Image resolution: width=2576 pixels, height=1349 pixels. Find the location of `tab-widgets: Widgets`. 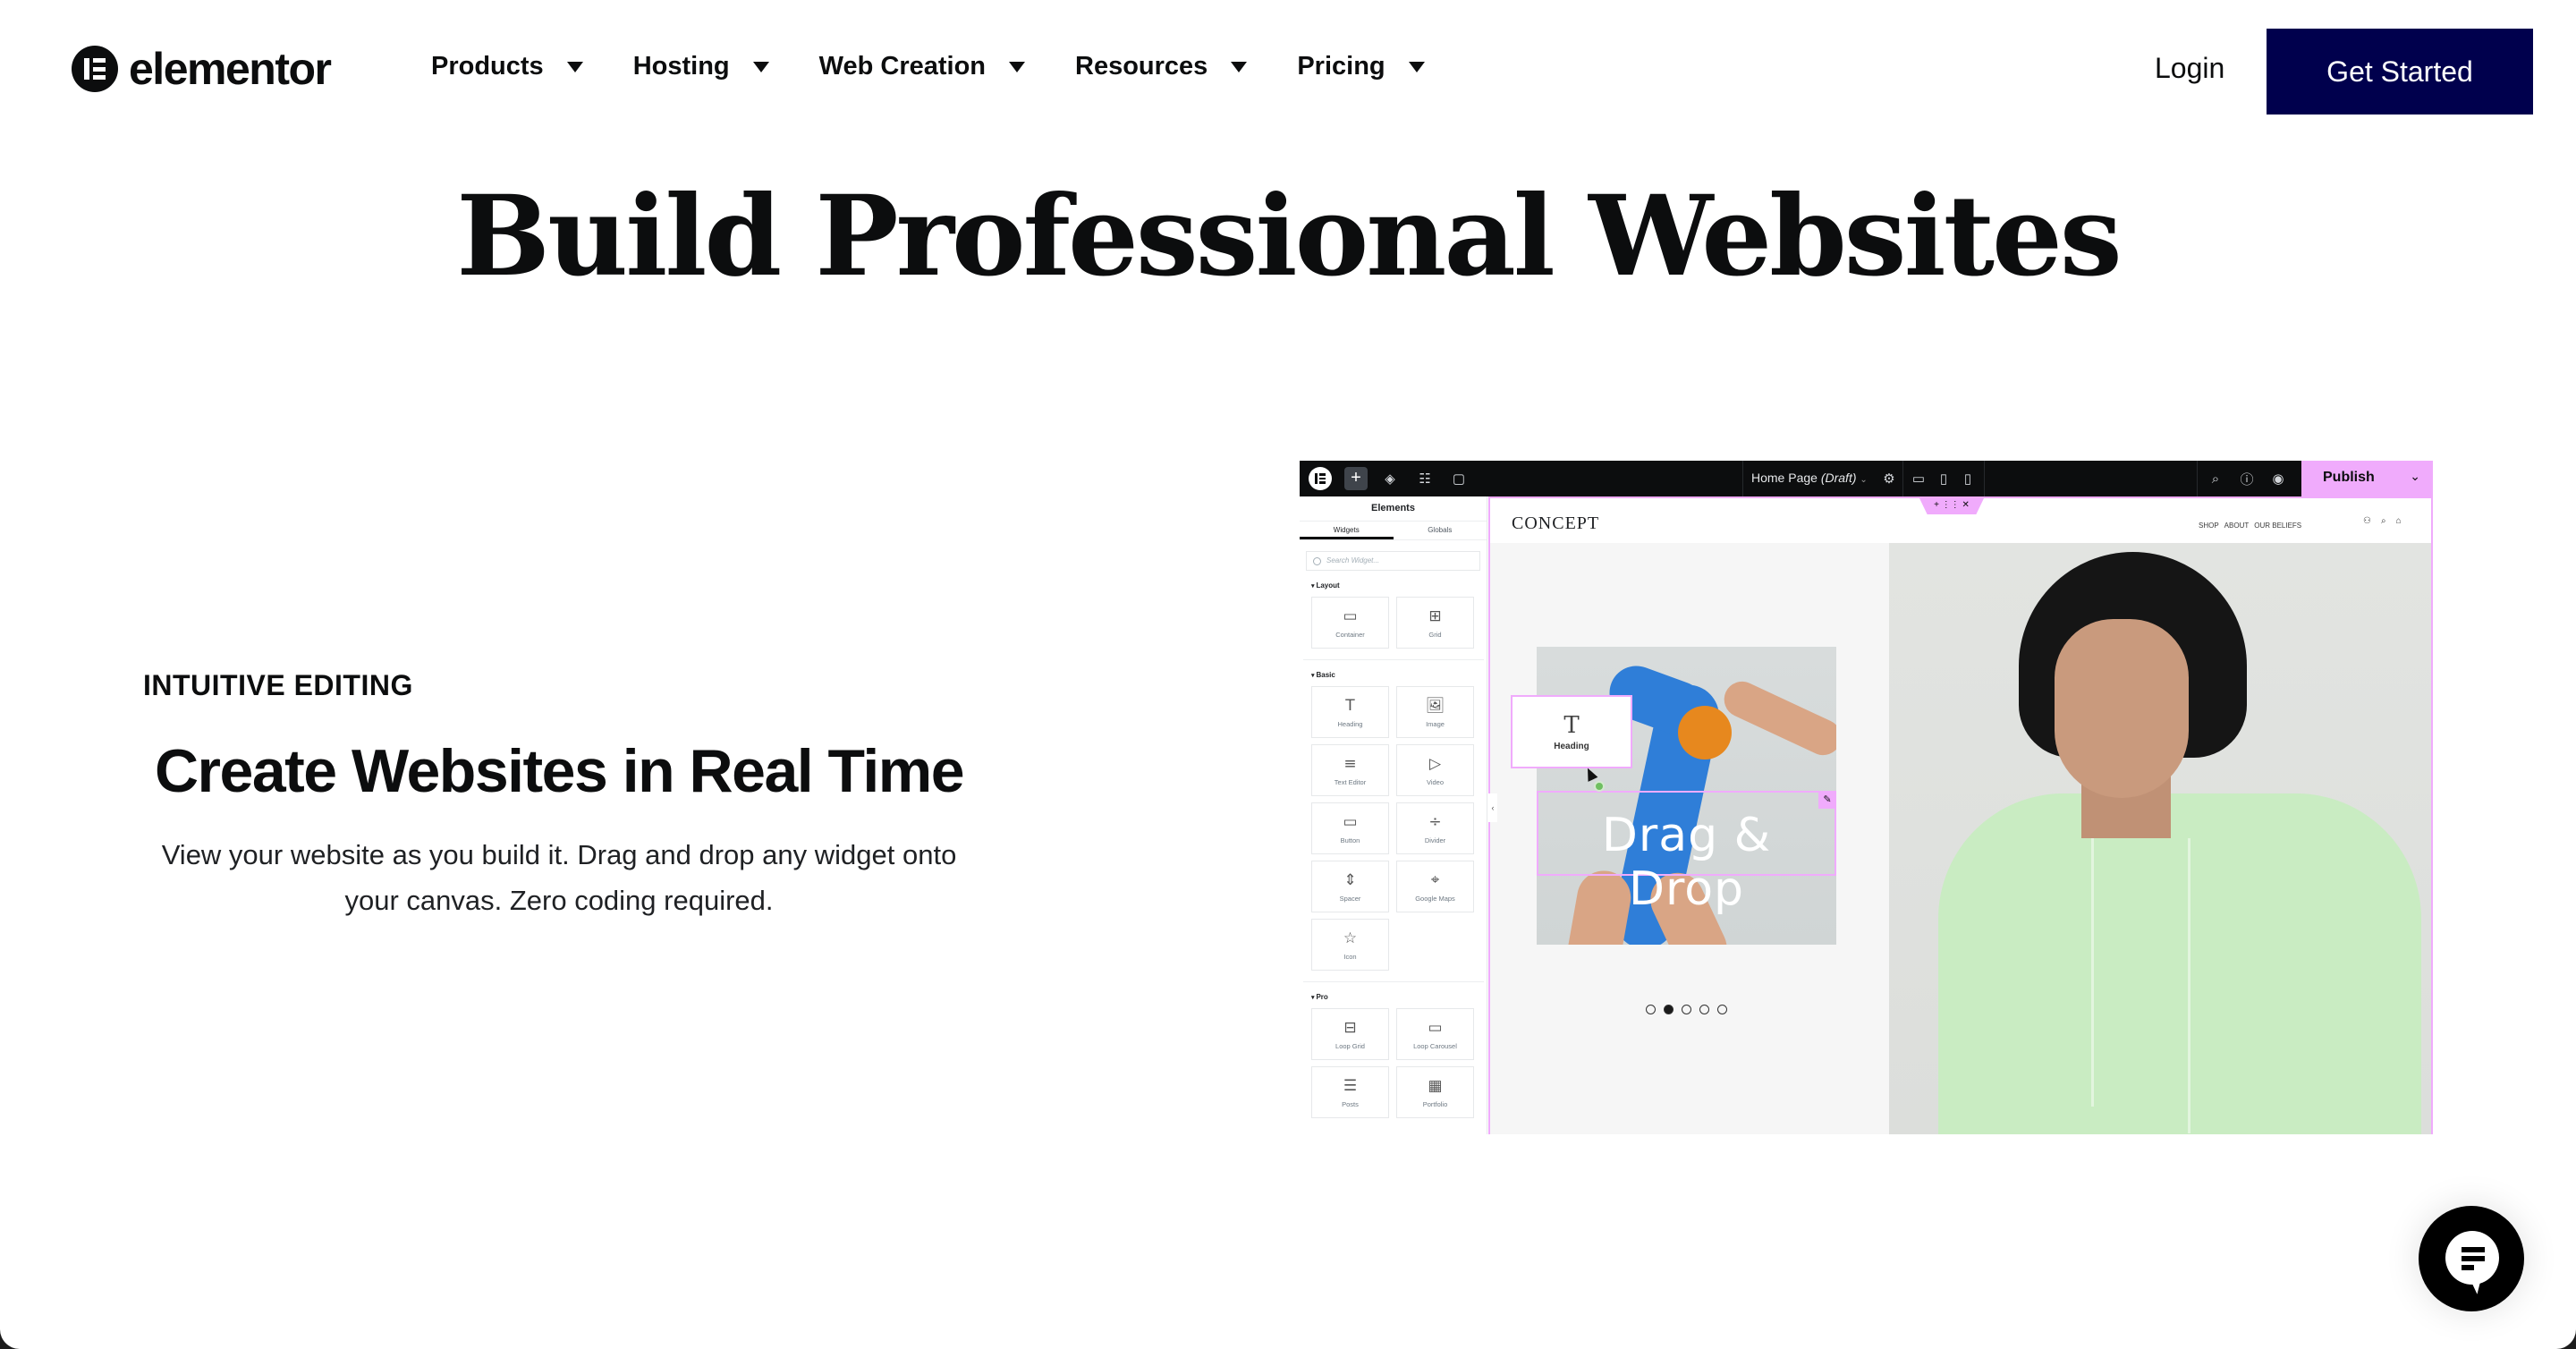

tab-widgets: Widgets is located at coordinates (1347, 530).